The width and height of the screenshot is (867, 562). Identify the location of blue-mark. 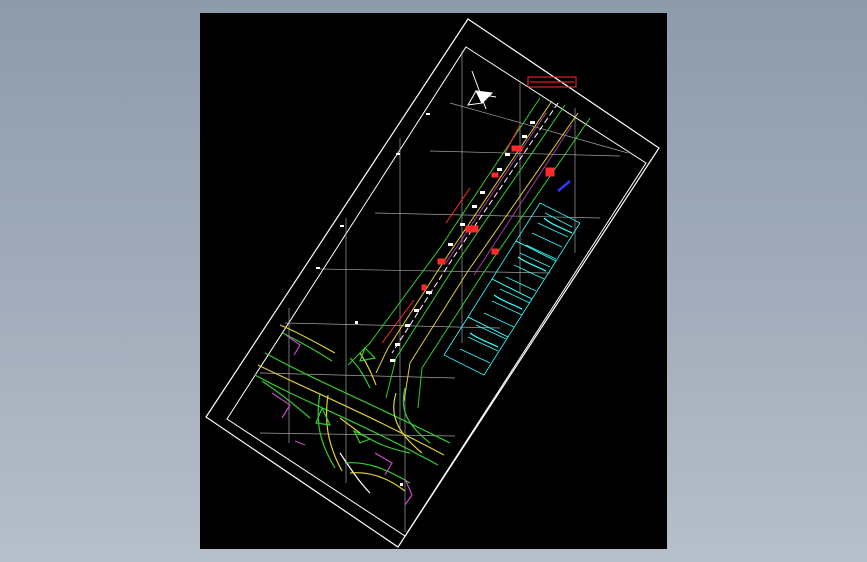
(564, 186).